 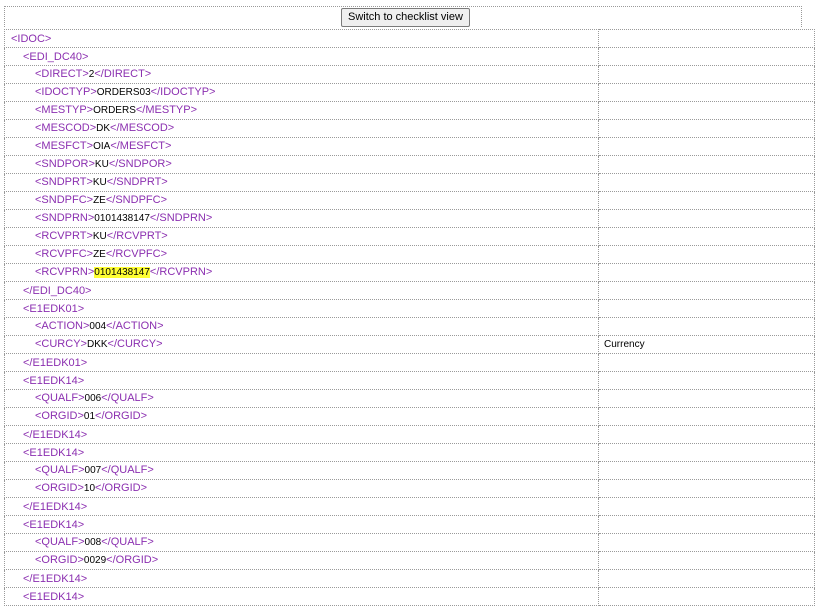 What do you see at coordinates (61, 344) in the screenshot?
I see `xml-open-tag: <CURCY>` at bounding box center [61, 344].